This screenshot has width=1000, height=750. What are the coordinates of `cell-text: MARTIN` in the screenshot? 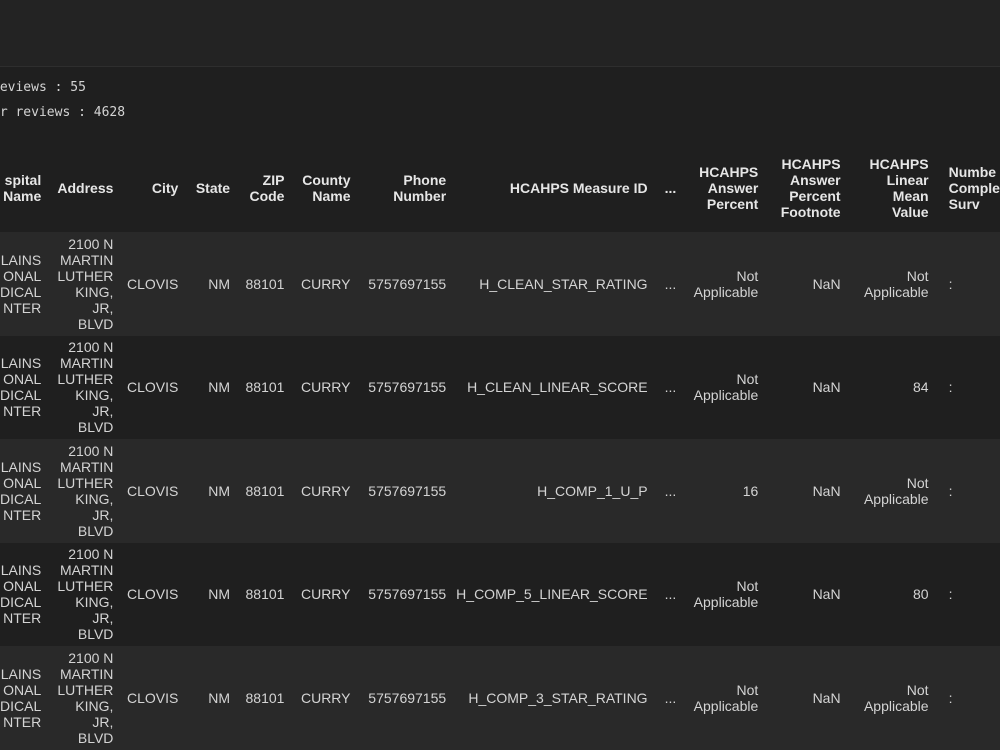 It's located at (86, 570).